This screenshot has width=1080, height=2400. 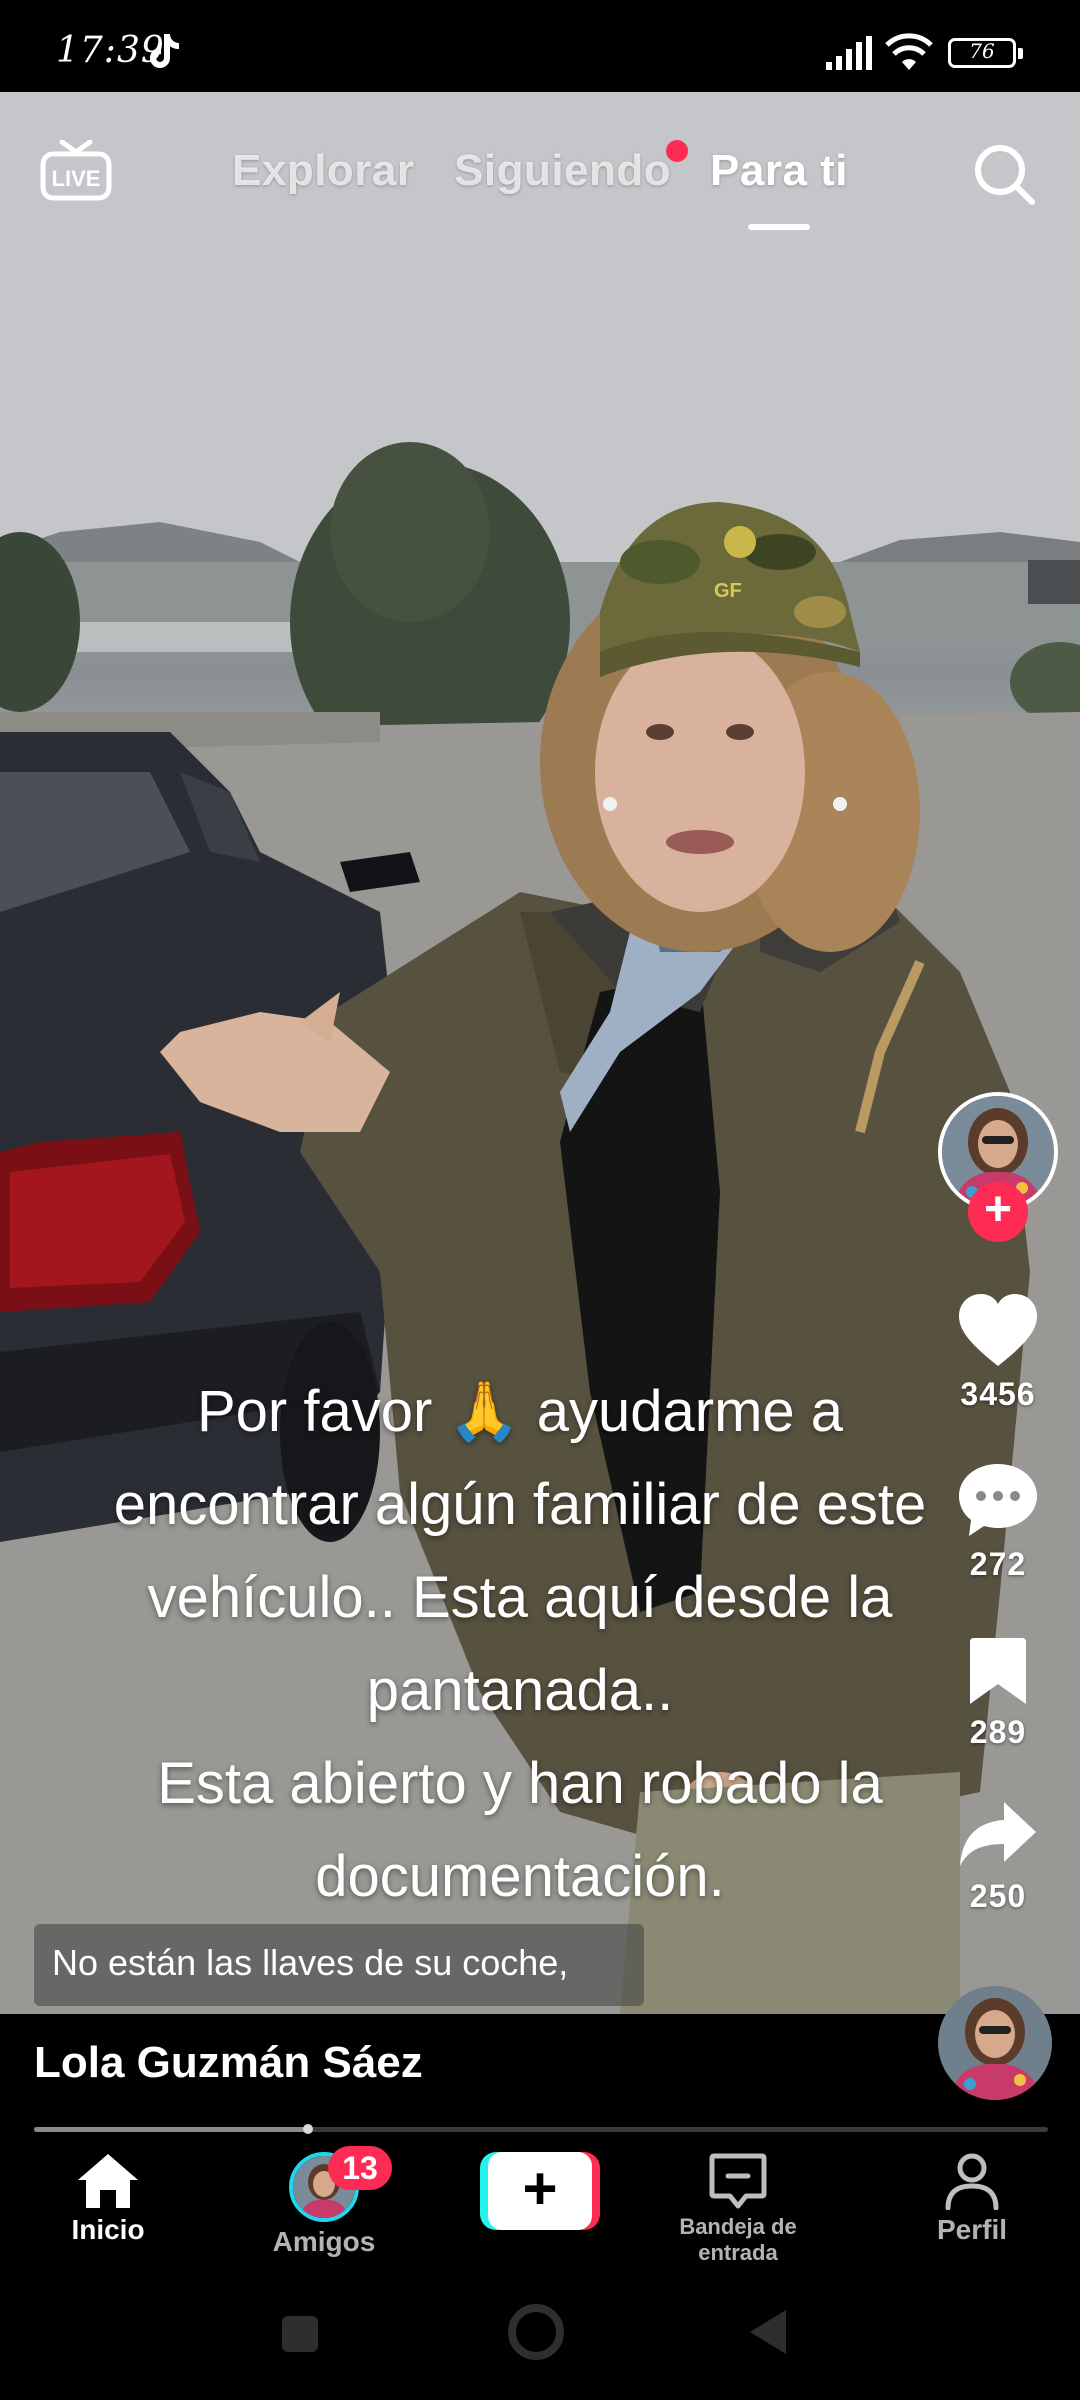 What do you see at coordinates (998, 1212) in the screenshot?
I see `follow-button: +` at bounding box center [998, 1212].